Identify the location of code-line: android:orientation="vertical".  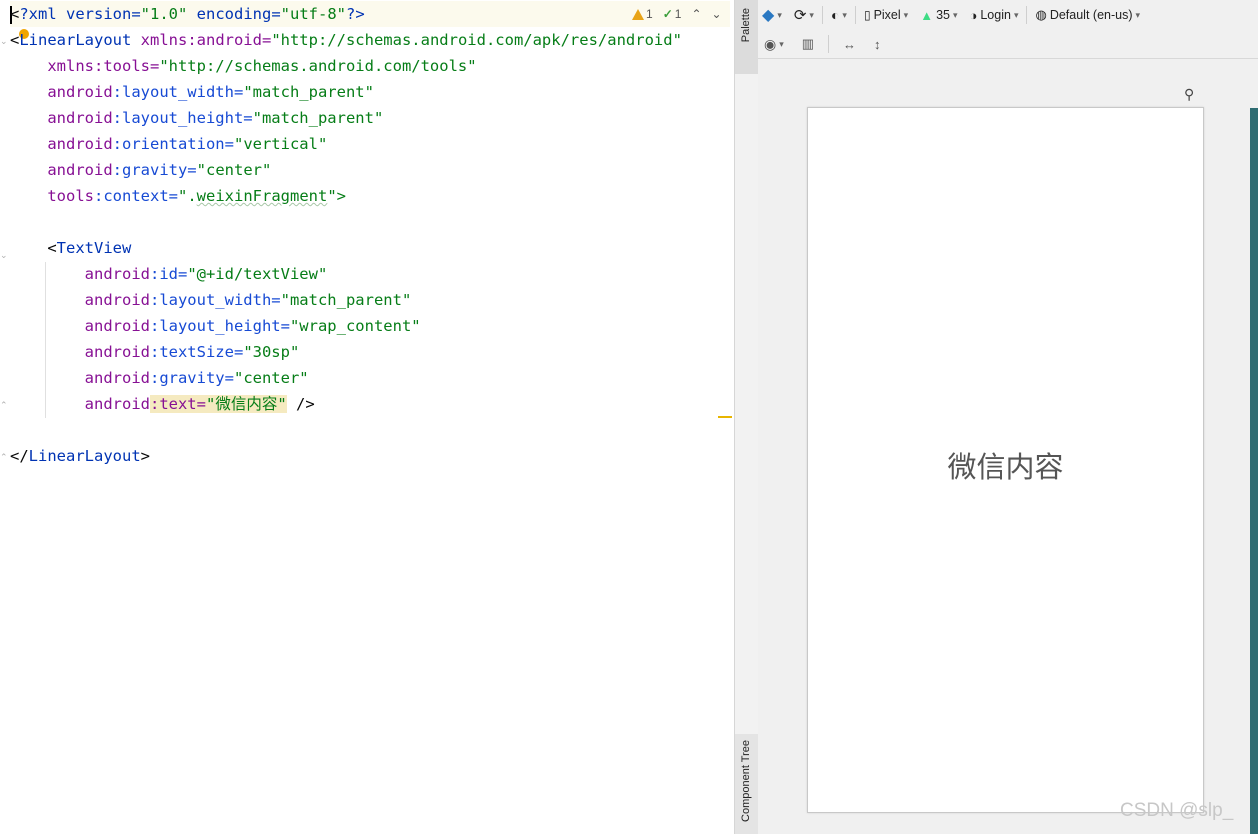
(370, 144).